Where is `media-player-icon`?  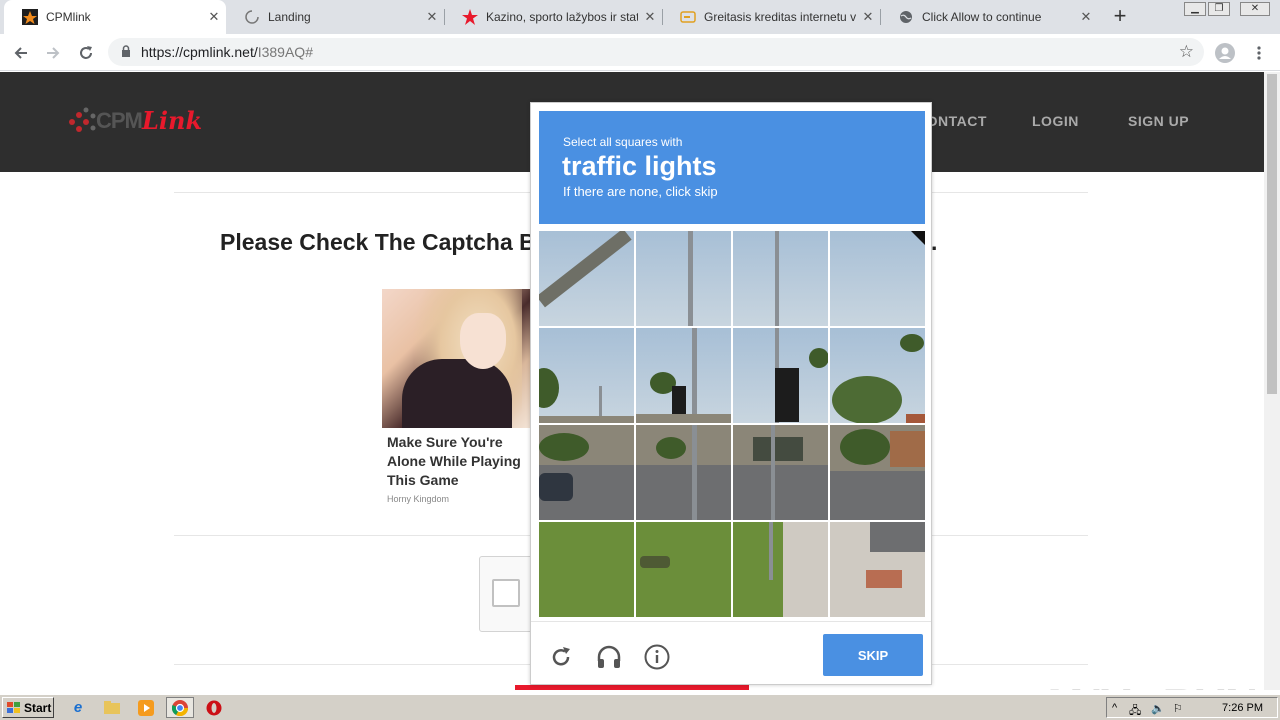 media-player-icon is located at coordinates (146, 707).